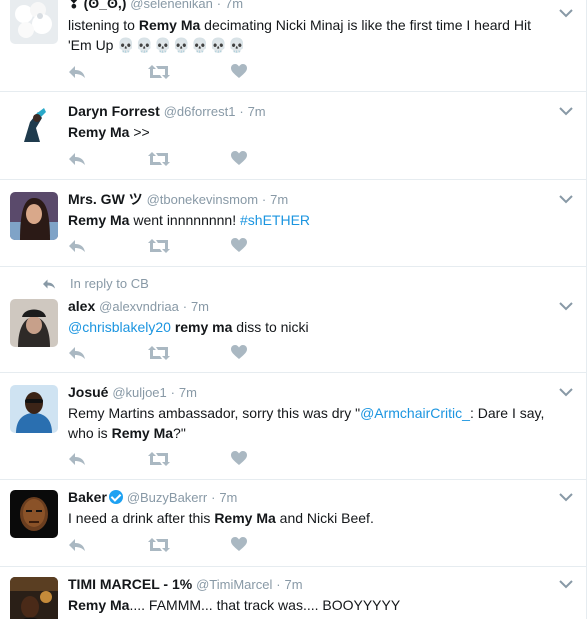  What do you see at coordinates (312, 111) in the screenshot?
I see `tweet-header: Daryn Forrest @d6forrest1 · 7m` at bounding box center [312, 111].